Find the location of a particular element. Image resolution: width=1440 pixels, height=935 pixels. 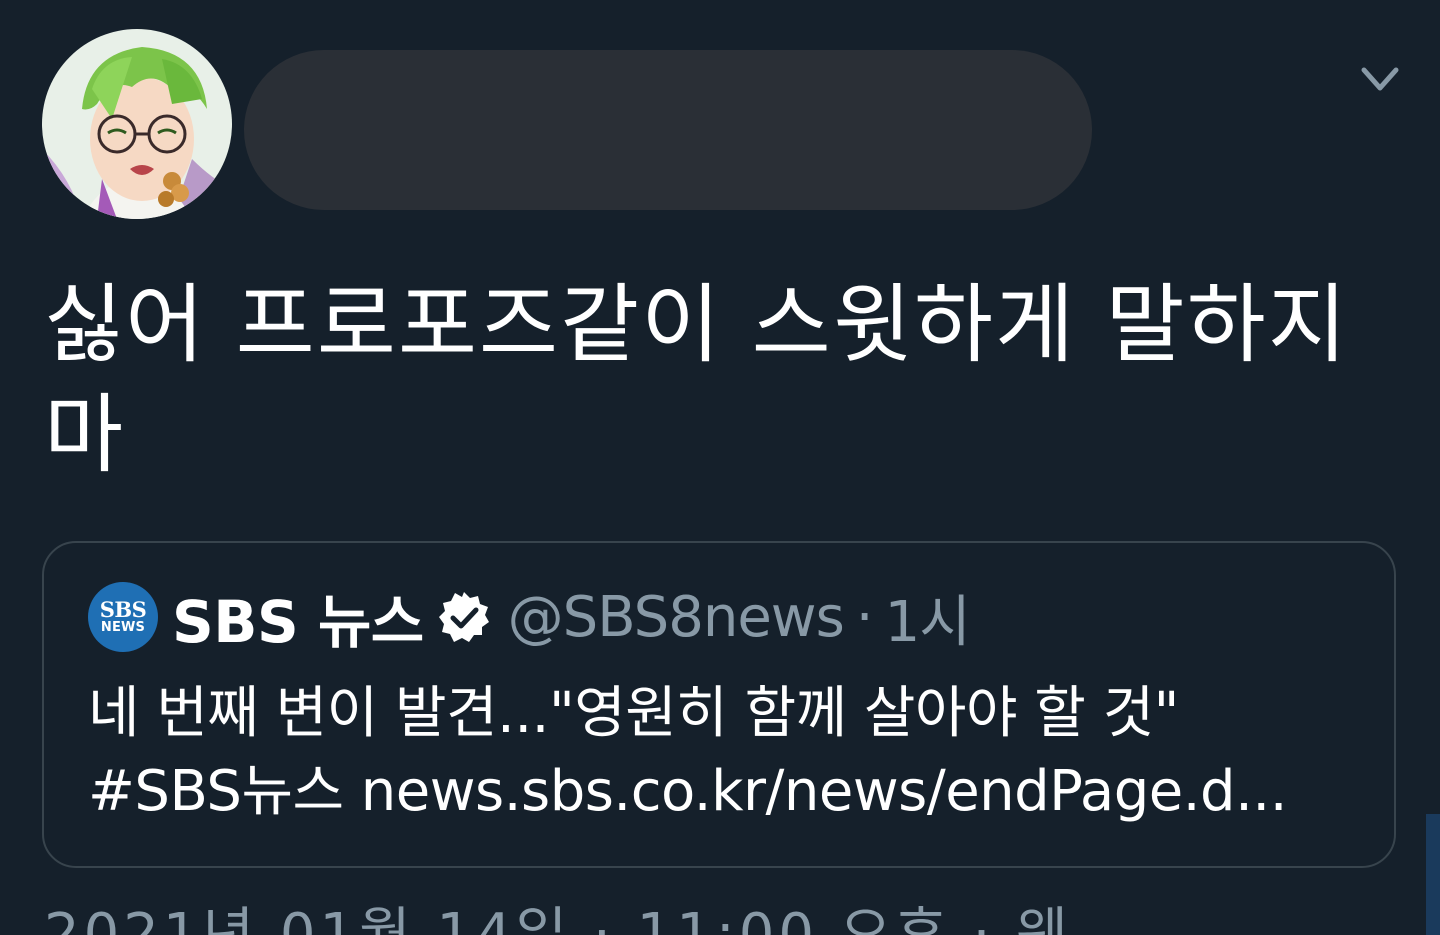

verified-badge-icon is located at coordinates (463, 617).